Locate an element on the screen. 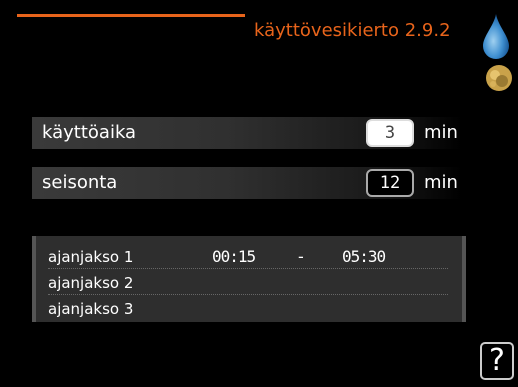  setting-label: seisonta is located at coordinates (80, 182).